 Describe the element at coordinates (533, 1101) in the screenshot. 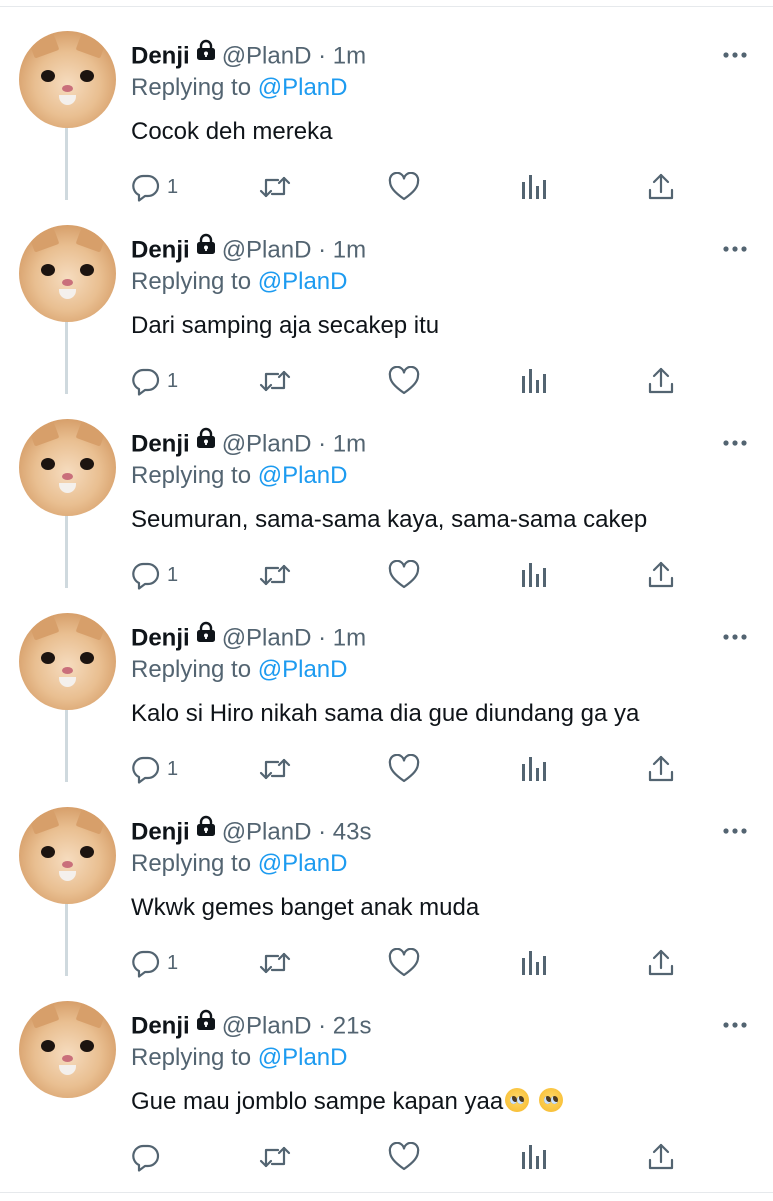

I see `emoji-holder` at that location.